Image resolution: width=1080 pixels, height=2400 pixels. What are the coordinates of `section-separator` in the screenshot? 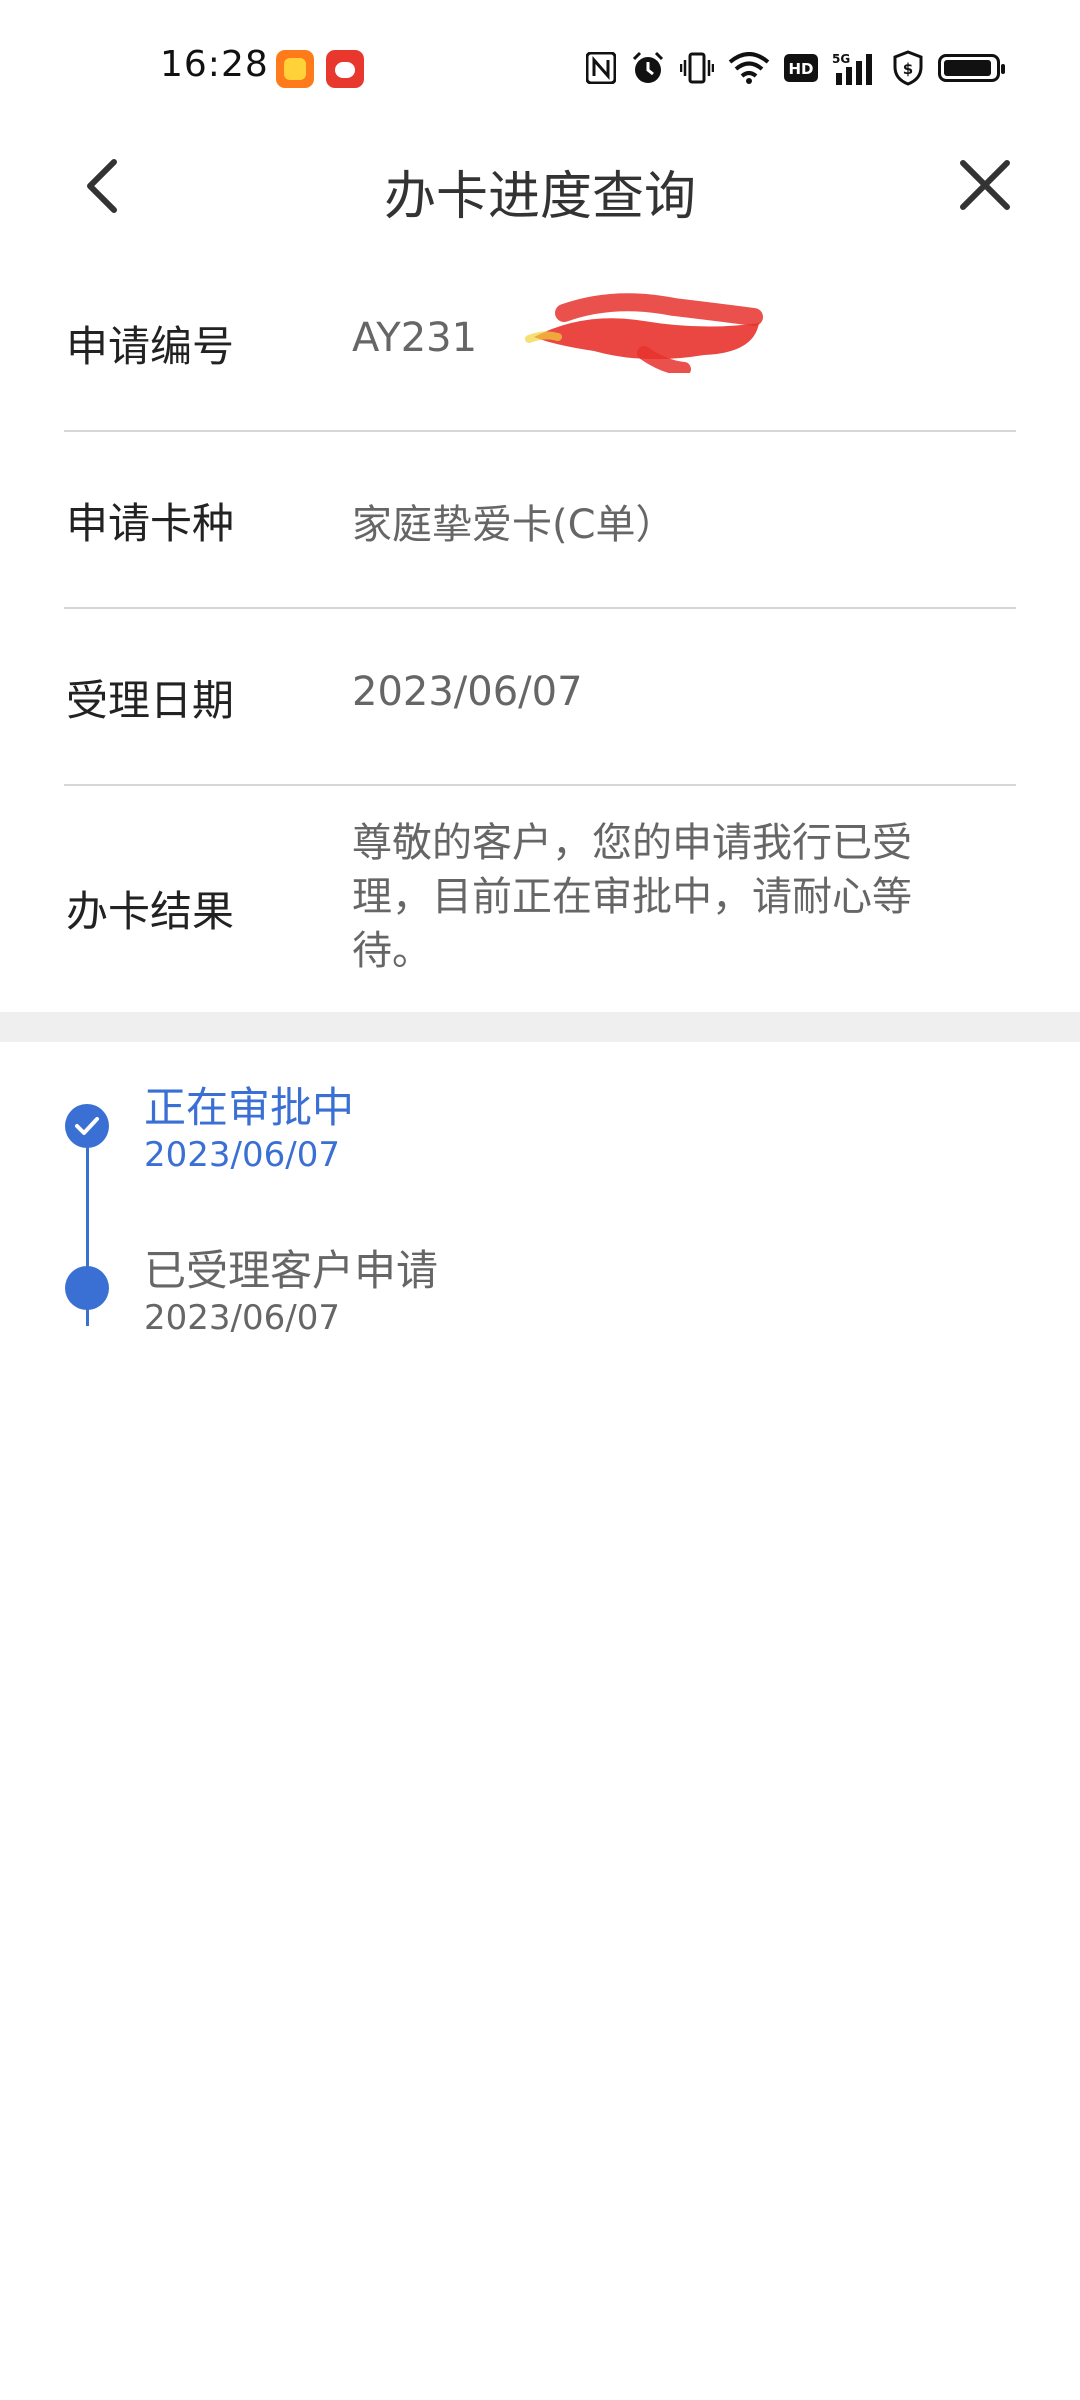 It's located at (540, 1027).